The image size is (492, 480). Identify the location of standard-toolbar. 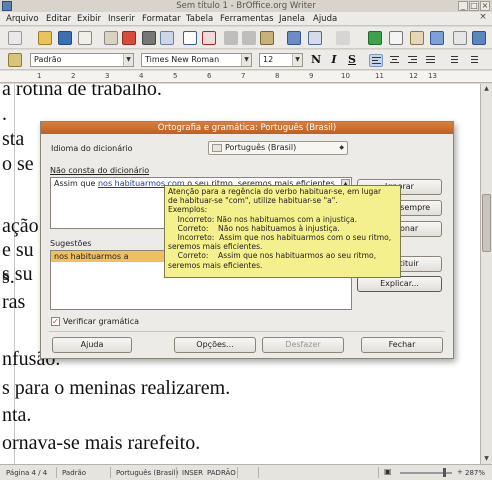
(246, 38).